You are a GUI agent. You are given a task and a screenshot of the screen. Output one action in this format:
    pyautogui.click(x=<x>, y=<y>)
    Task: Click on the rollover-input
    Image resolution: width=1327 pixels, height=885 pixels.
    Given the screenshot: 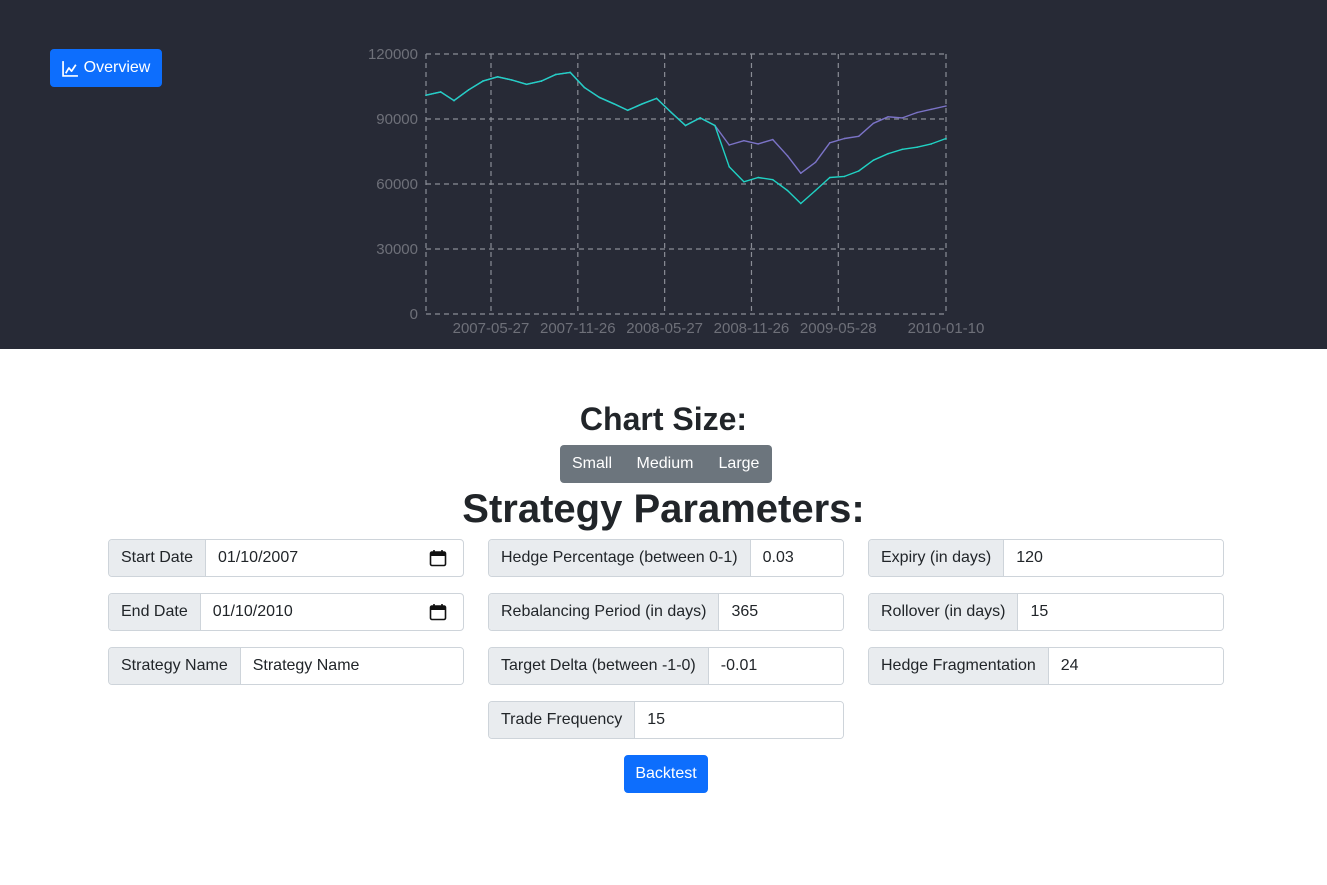 What is the action you would take?
    pyautogui.click(x=1120, y=612)
    